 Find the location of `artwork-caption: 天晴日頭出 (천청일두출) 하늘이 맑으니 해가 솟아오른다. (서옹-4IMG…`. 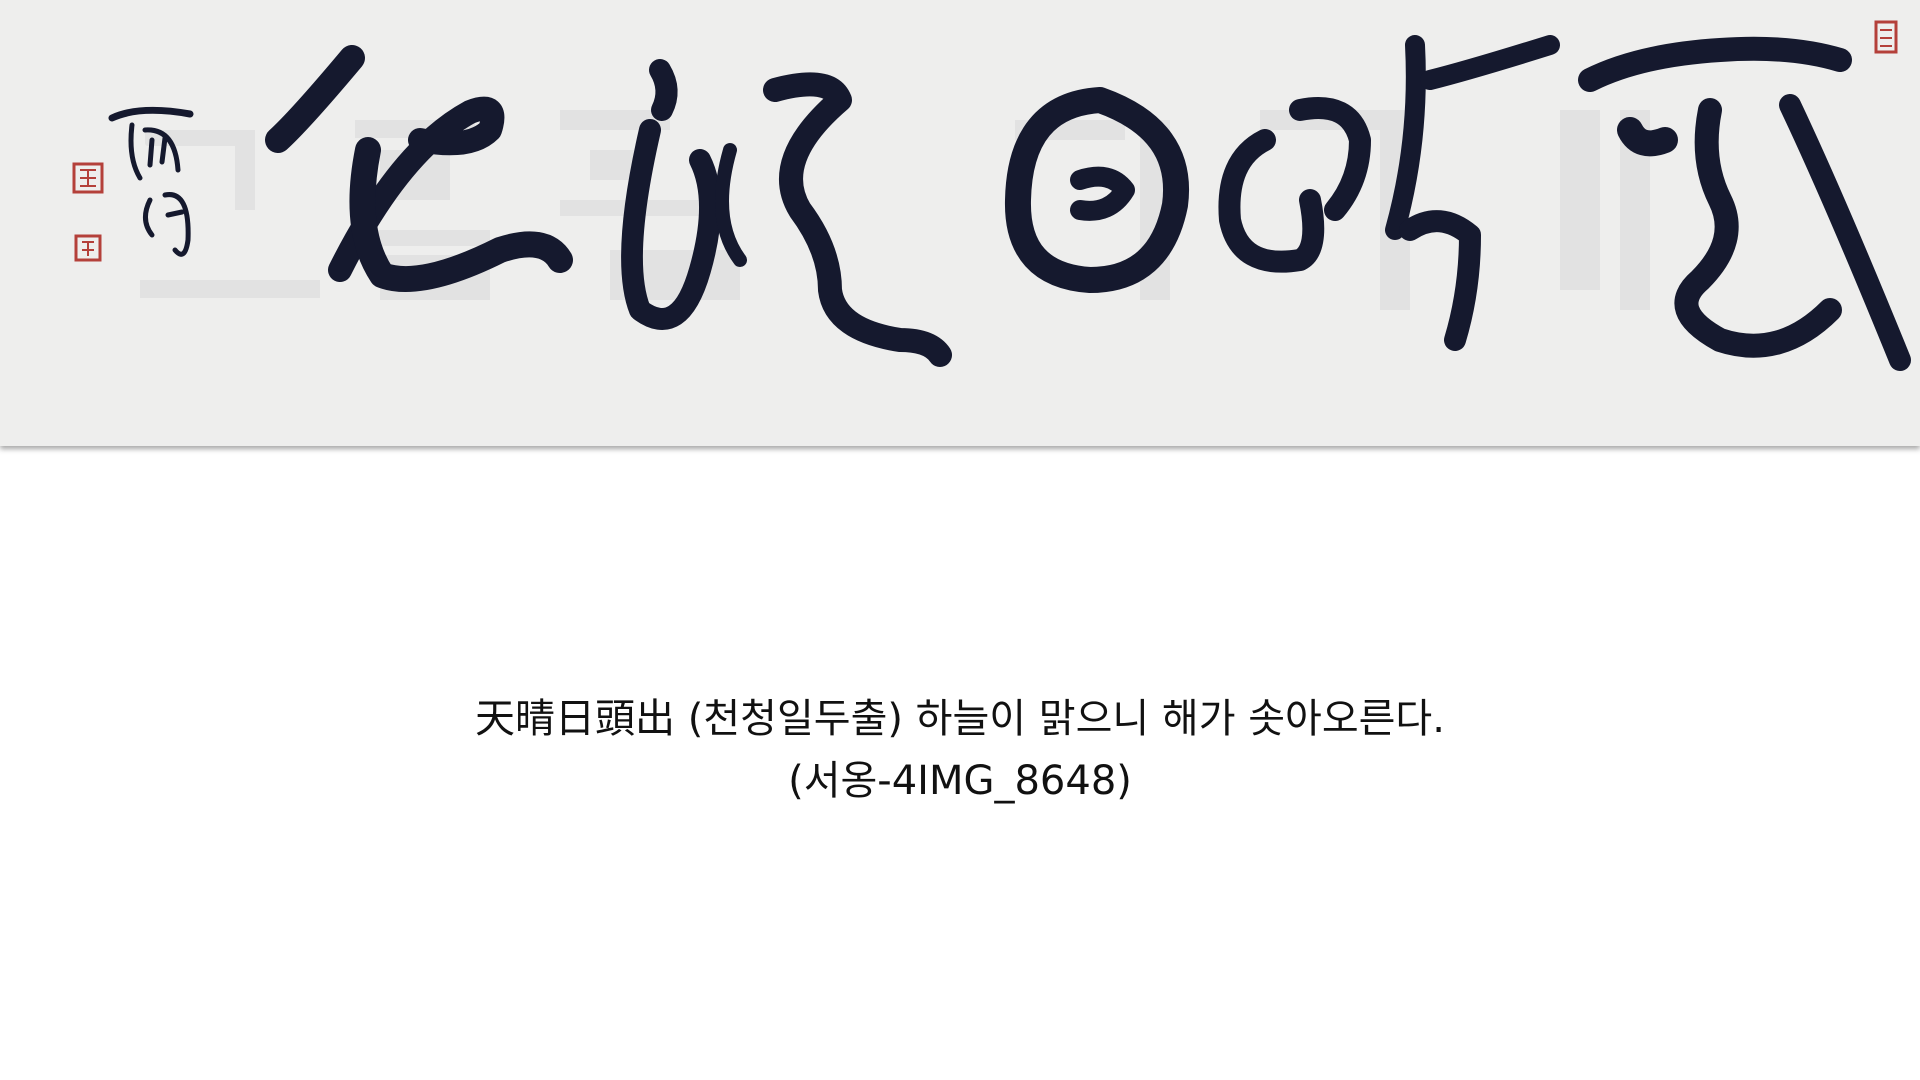

artwork-caption: 天晴日頭出 (천청일두출) 하늘이 맑으니 해가 솟아오른다. (서옹-4IMG… is located at coordinates (960, 750).